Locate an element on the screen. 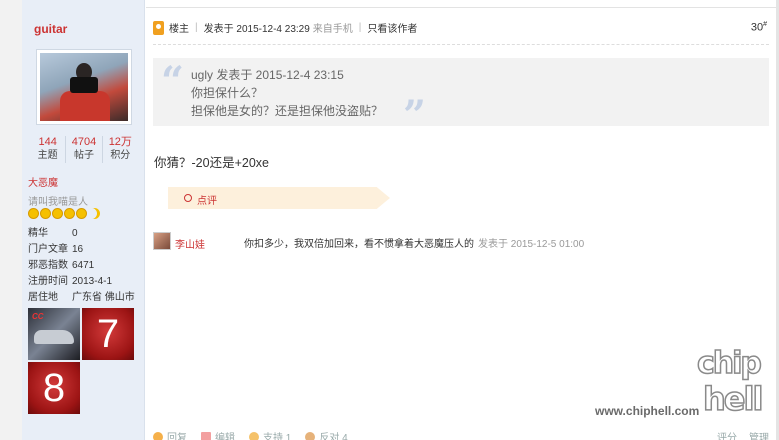 The image size is (779, 440). post-meta: 楼主 | 发表于 2015-12-4 23:29 来自手机 | 只看该作者 is located at coordinates (285, 27).